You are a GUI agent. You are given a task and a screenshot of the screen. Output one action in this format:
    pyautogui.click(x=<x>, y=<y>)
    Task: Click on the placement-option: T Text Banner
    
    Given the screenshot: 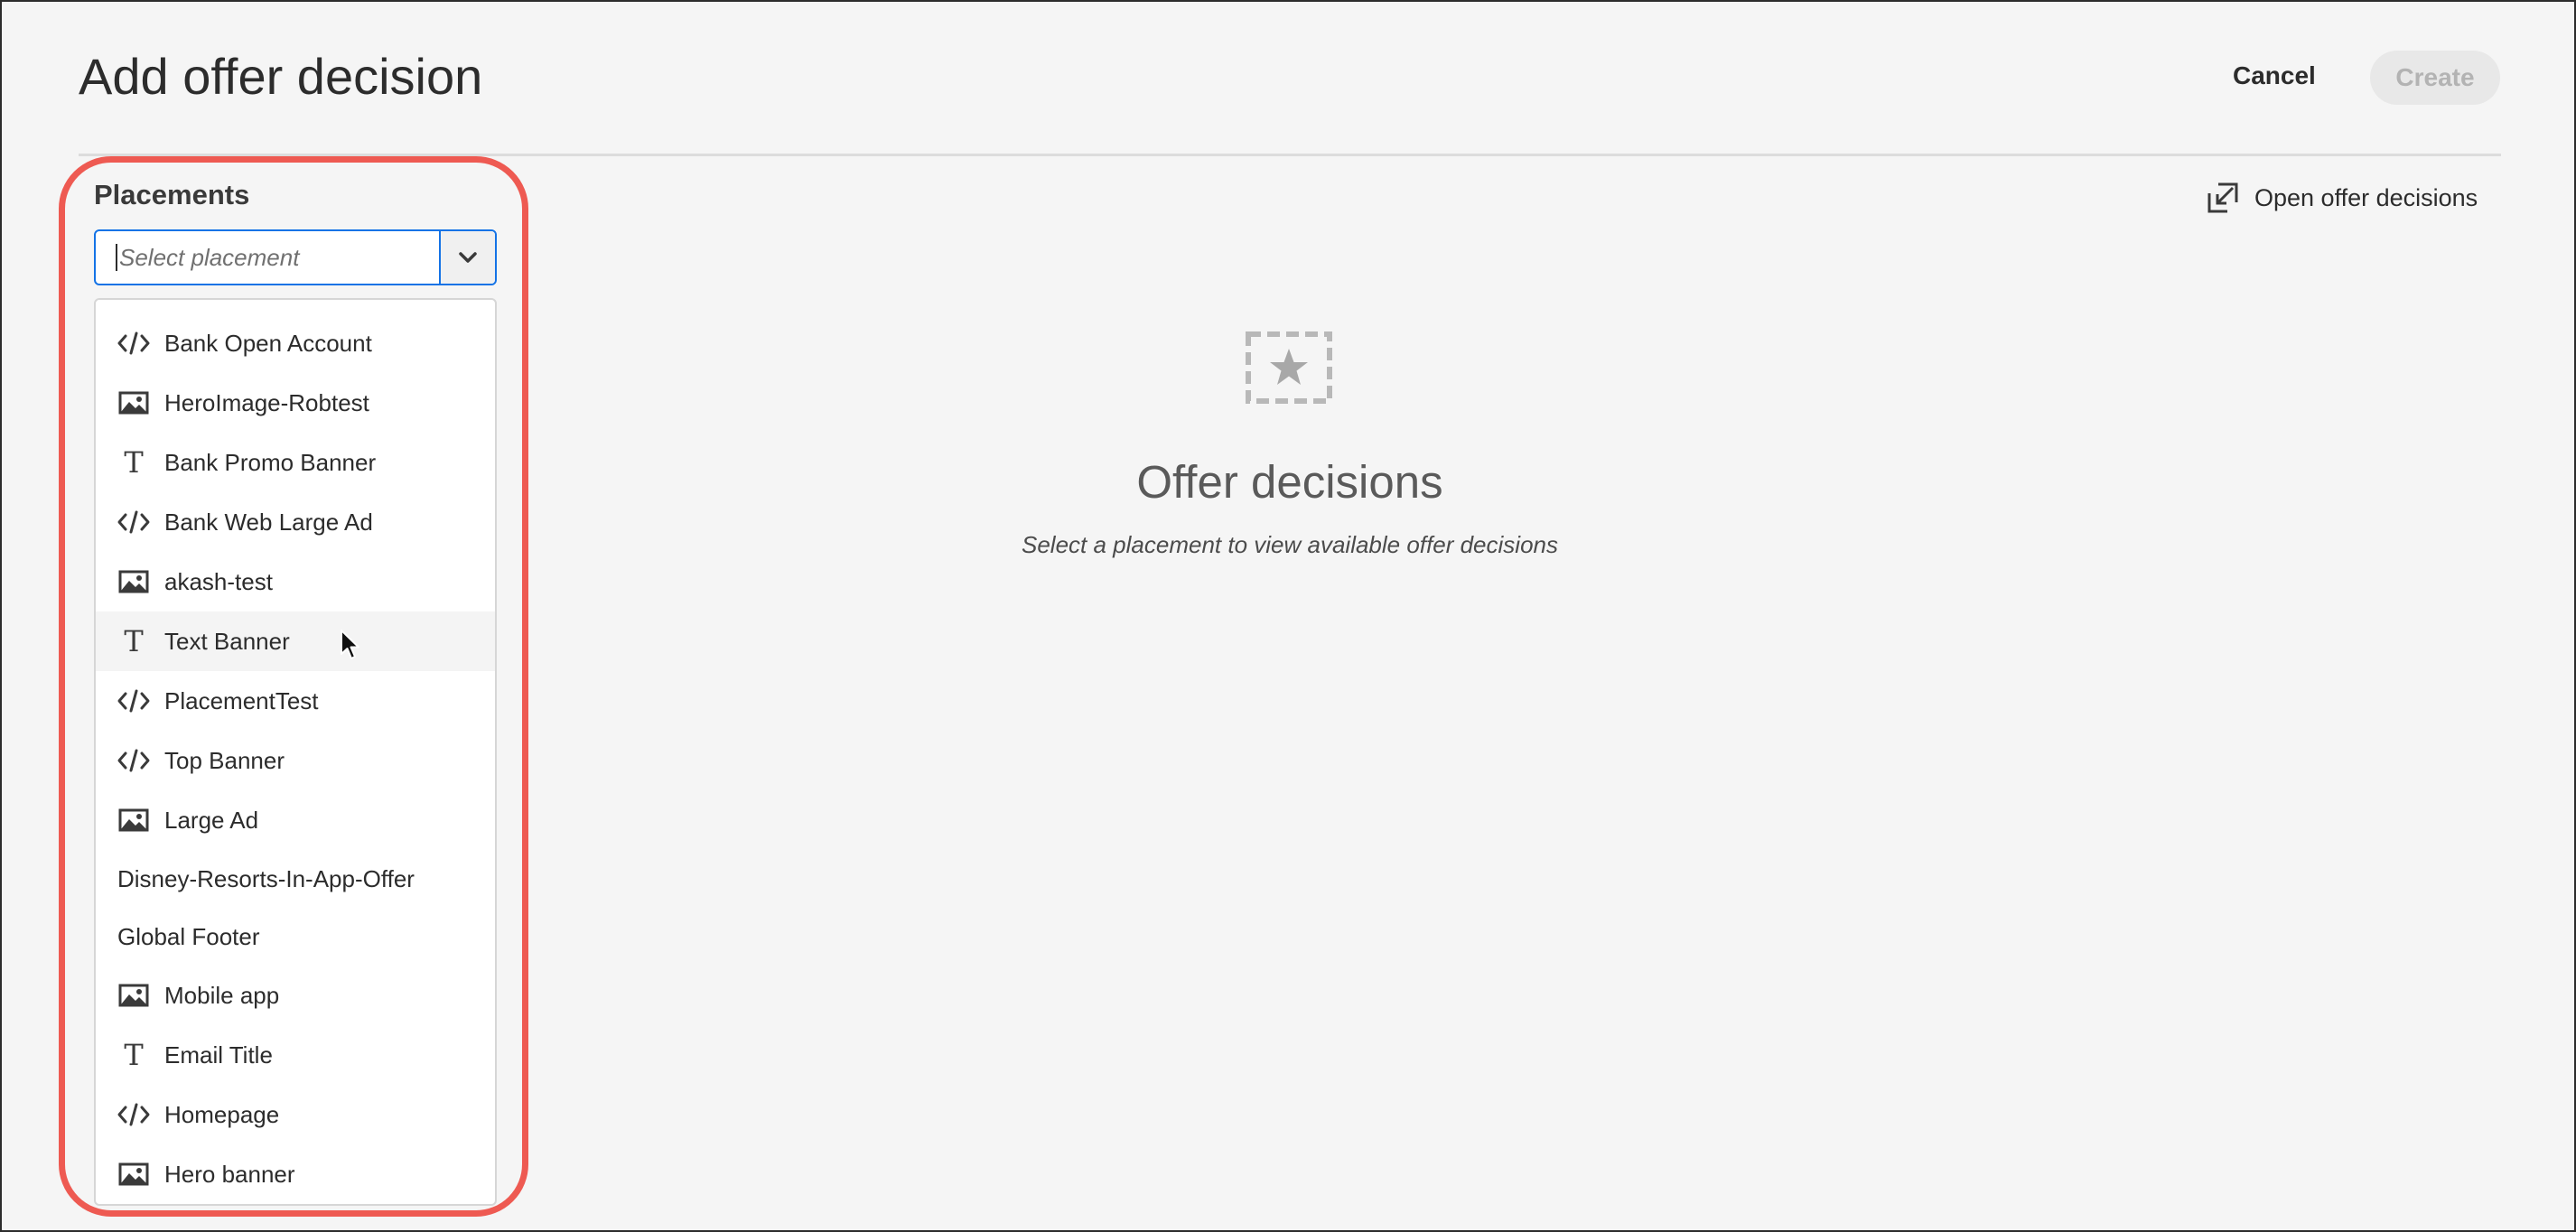 What is the action you would take?
    pyautogui.click(x=295, y=641)
    